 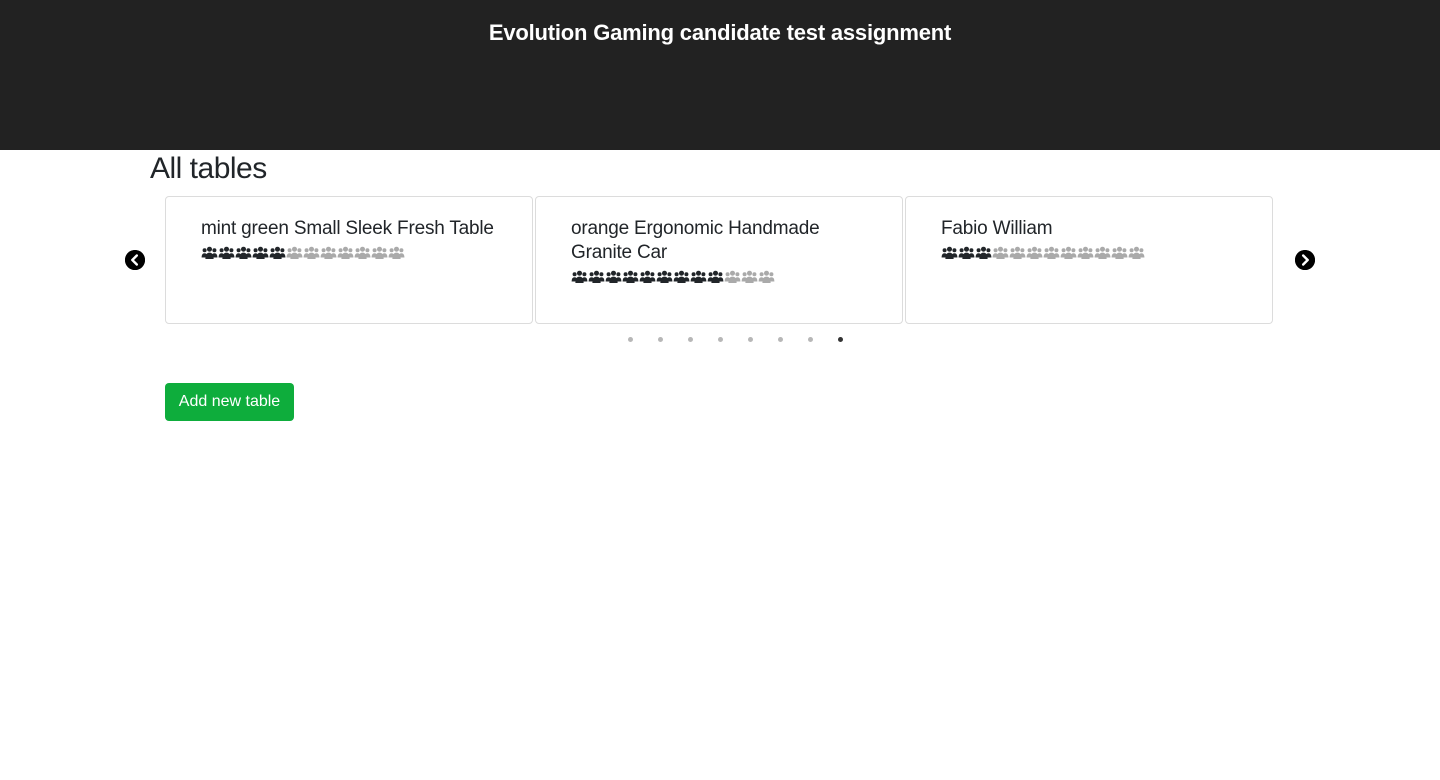 What do you see at coordinates (135, 260) in the screenshot?
I see `chevron-left-circle-icon` at bounding box center [135, 260].